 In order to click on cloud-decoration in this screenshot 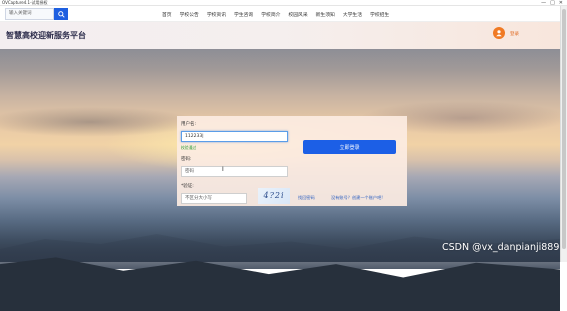, I will do `click(100, 122)`.